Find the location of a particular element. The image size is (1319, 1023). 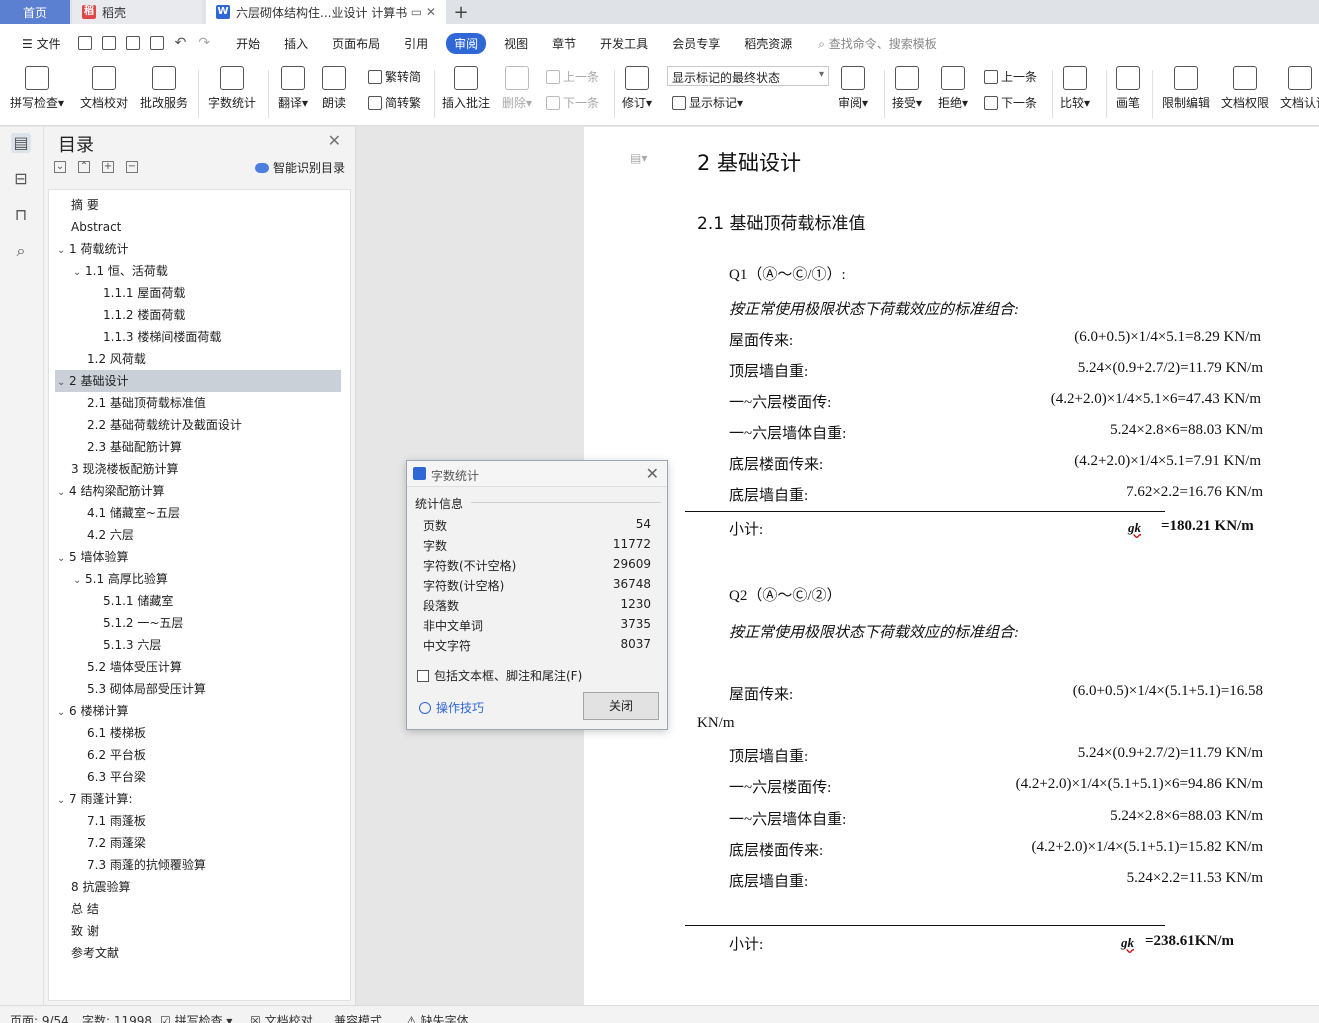

accept-button: 接受▾ is located at coordinates (907, 88).